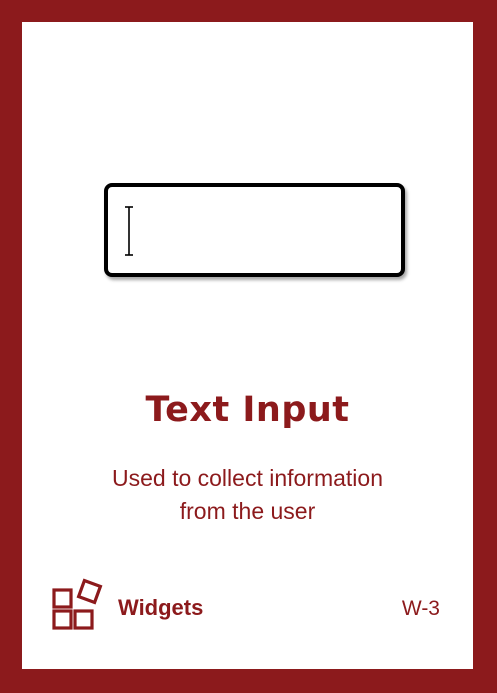 This screenshot has height=693, width=497. Describe the element at coordinates (247, 478) in the screenshot. I see `description-line-1: Used to collect information` at that location.